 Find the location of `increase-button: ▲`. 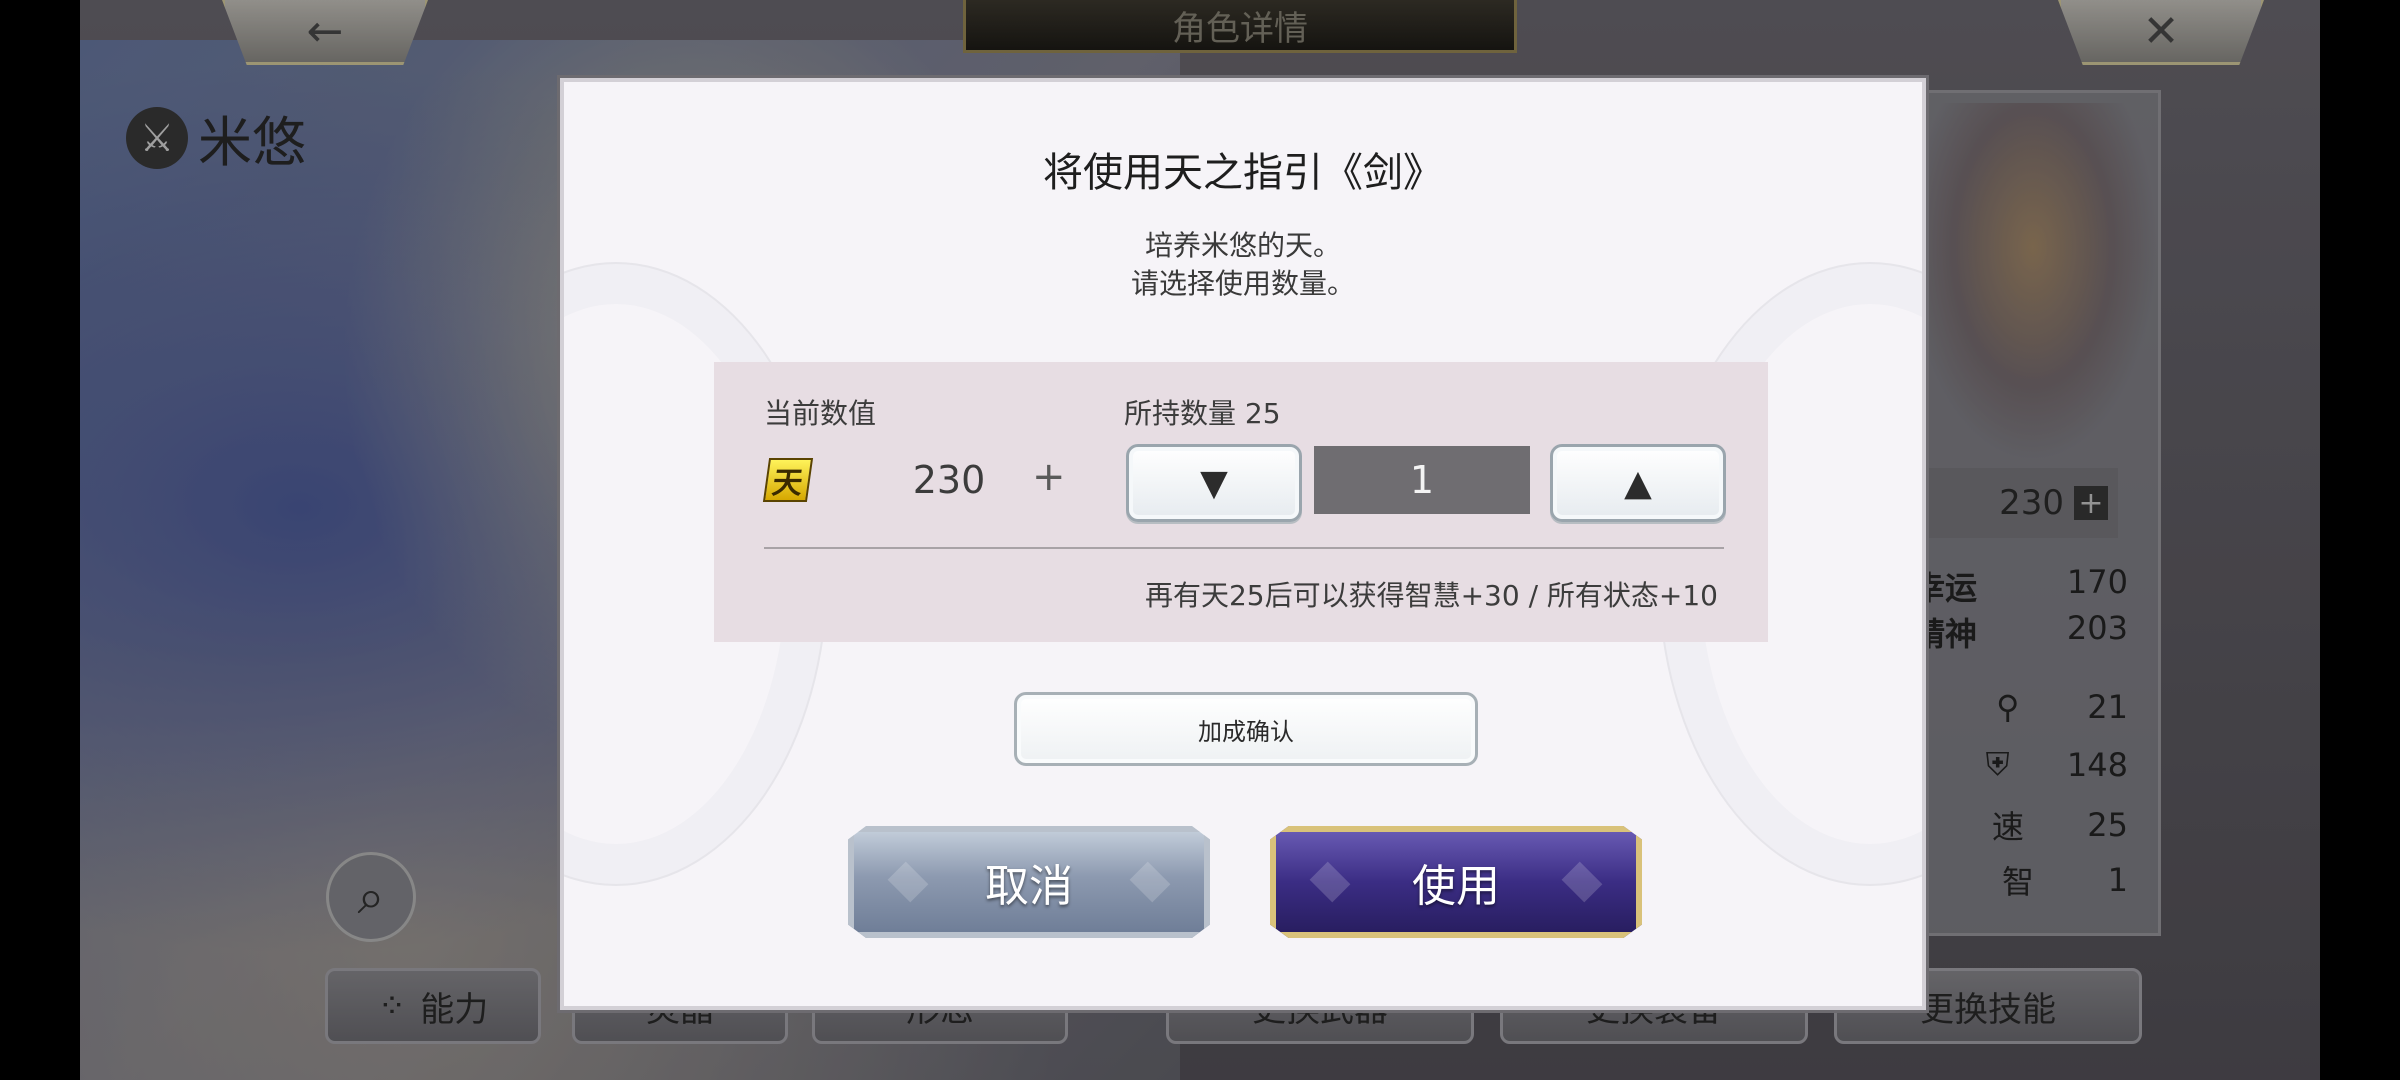

increase-button: ▲ is located at coordinates (1638, 483).